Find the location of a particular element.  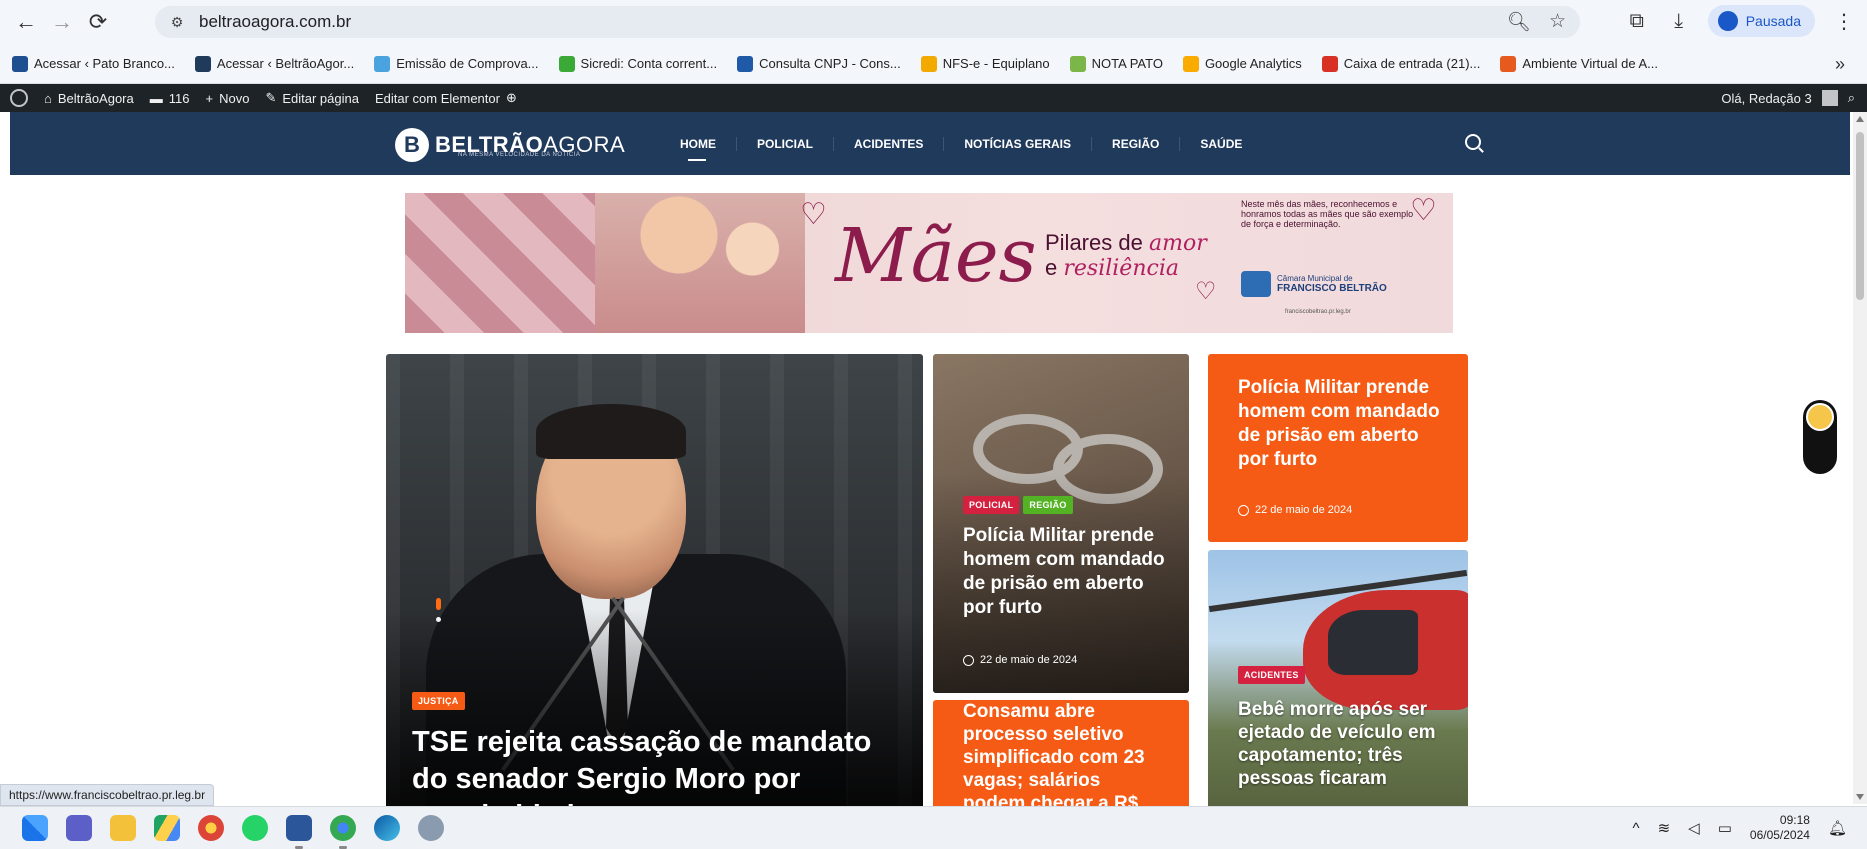

search-icon is located at coordinates (1473, 142).